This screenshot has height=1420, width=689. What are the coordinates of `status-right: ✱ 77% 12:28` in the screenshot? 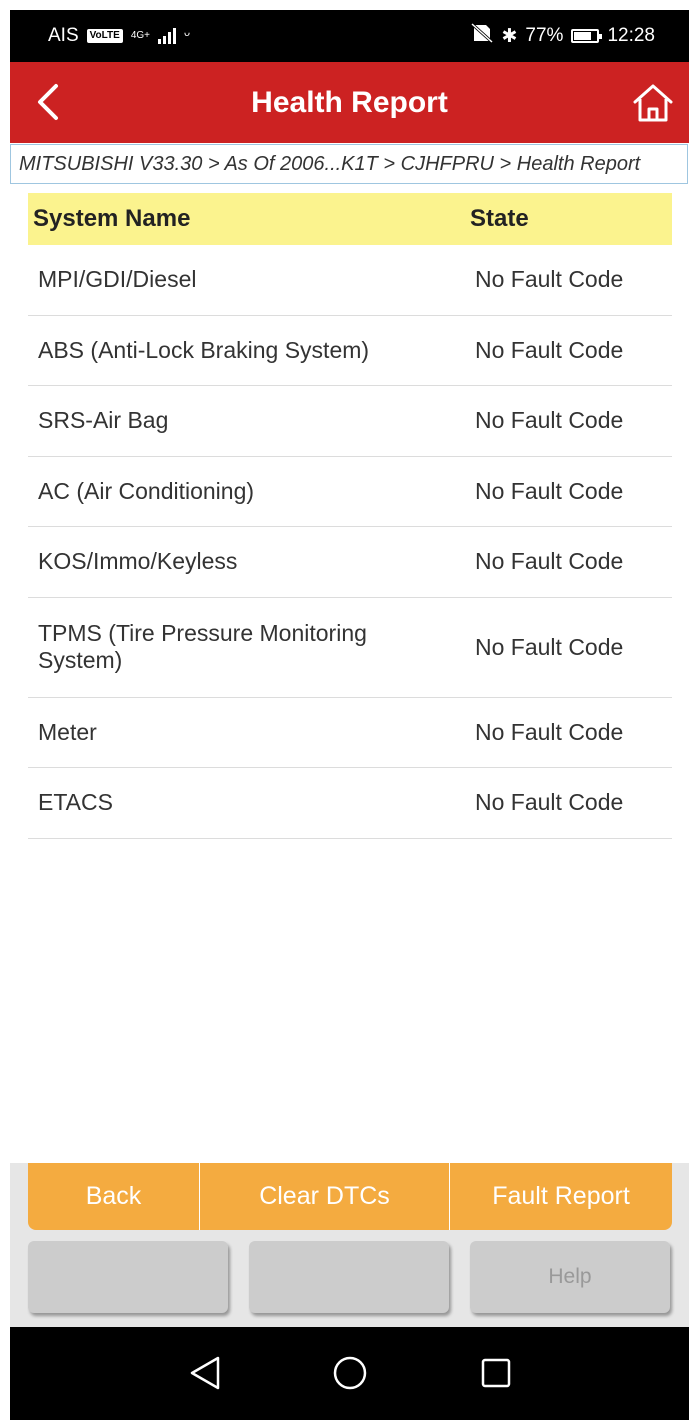 It's located at (562, 35).